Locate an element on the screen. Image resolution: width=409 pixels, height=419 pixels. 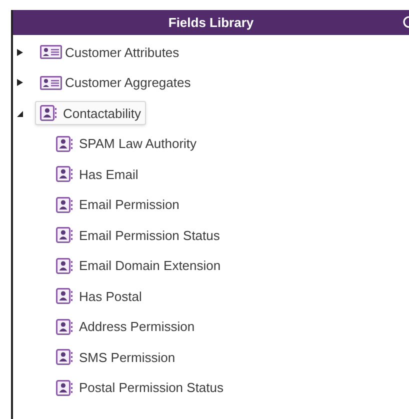
expanded-arrow-icon is located at coordinates (20, 113).